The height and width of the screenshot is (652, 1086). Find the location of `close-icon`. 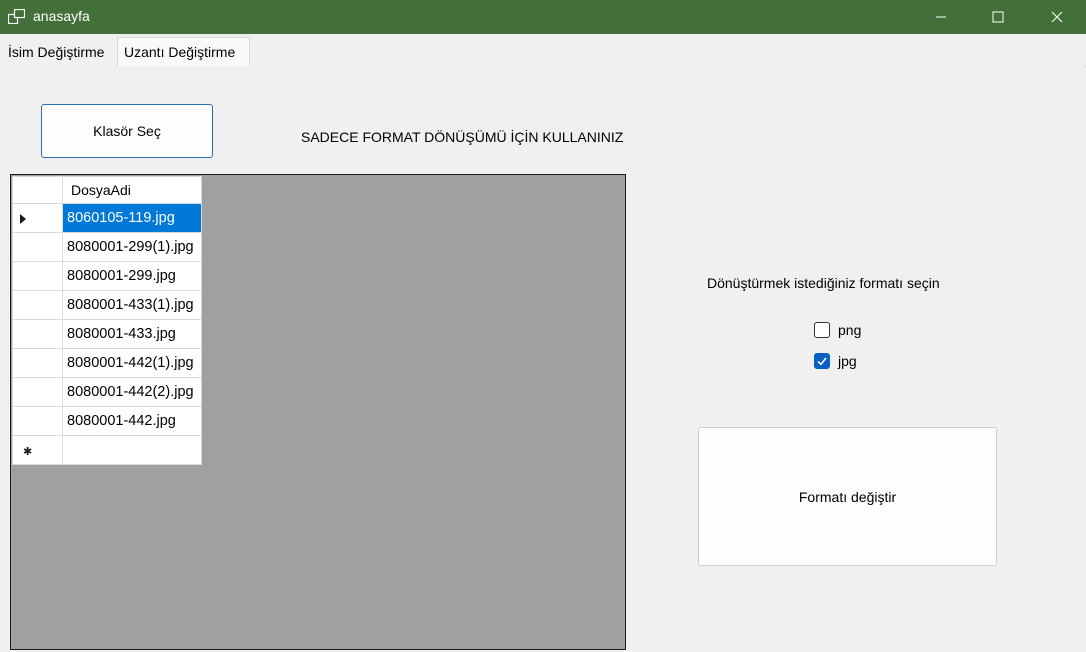

close-icon is located at coordinates (1057, 17).